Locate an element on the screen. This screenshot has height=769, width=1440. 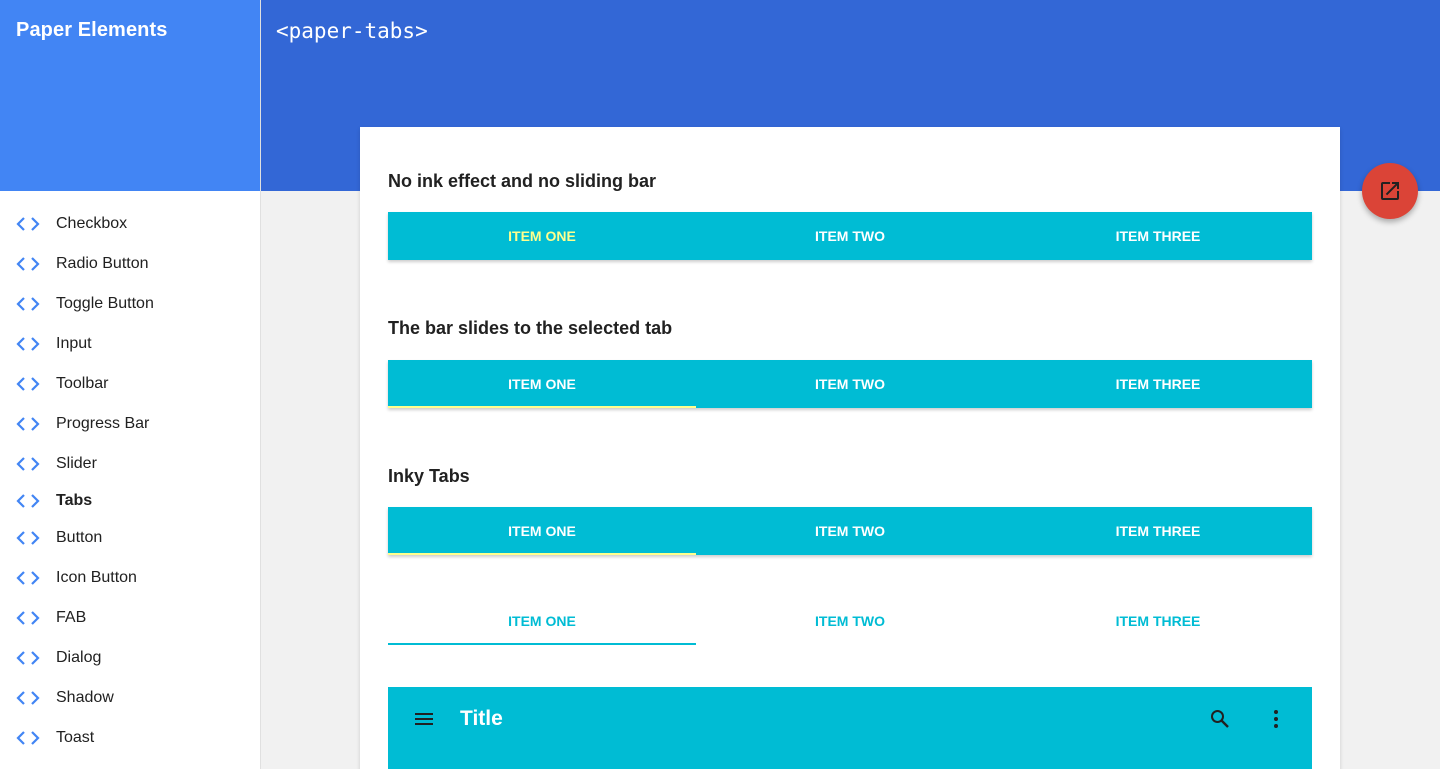
open-in-new-button is located at coordinates (1390, 191).